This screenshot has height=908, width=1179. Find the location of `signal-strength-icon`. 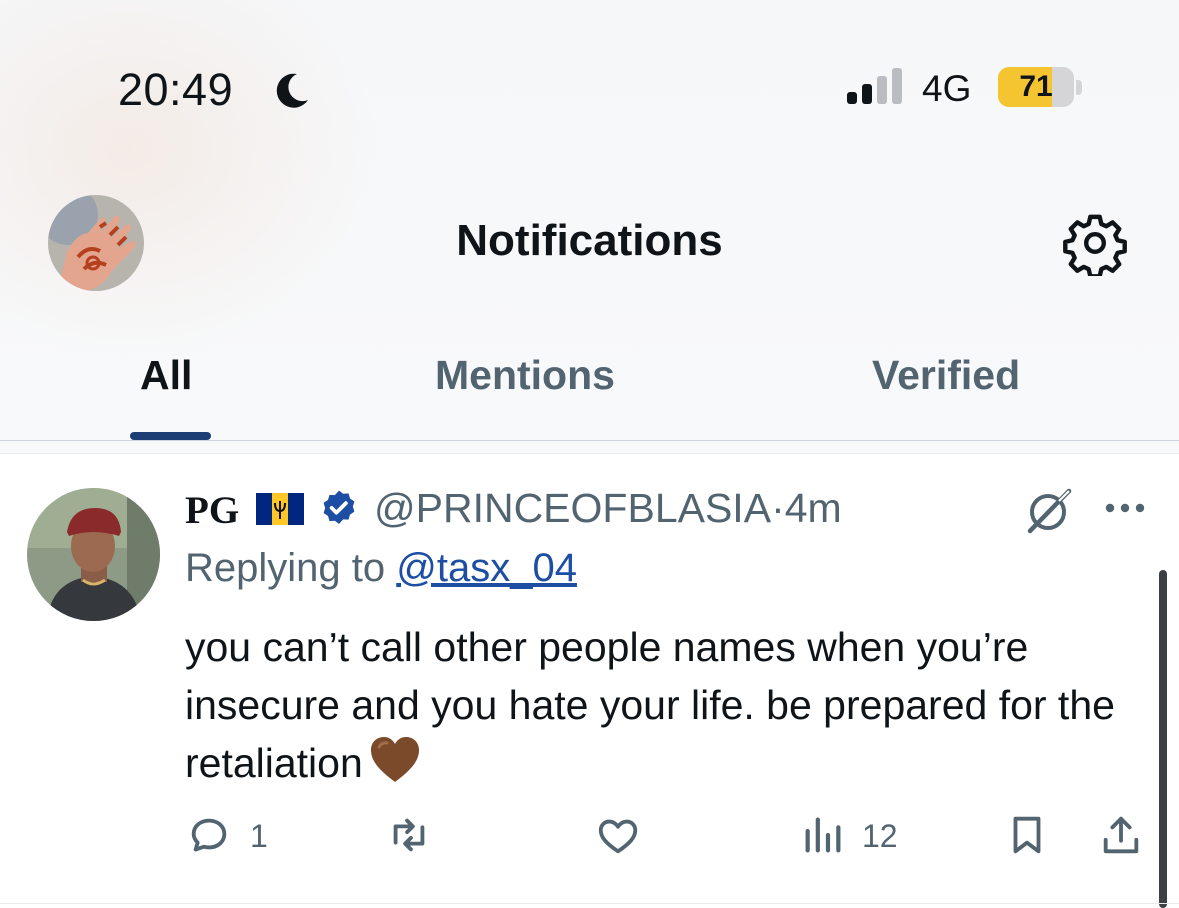

signal-strength-icon is located at coordinates (874, 86).